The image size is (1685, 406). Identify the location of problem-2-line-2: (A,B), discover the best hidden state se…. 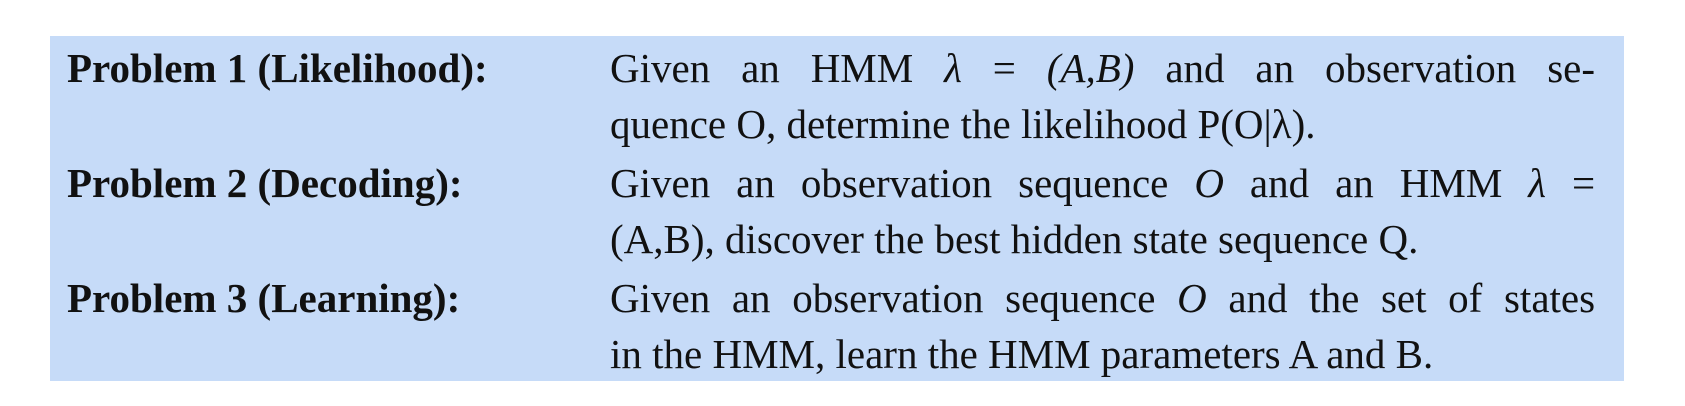
(1014, 239).